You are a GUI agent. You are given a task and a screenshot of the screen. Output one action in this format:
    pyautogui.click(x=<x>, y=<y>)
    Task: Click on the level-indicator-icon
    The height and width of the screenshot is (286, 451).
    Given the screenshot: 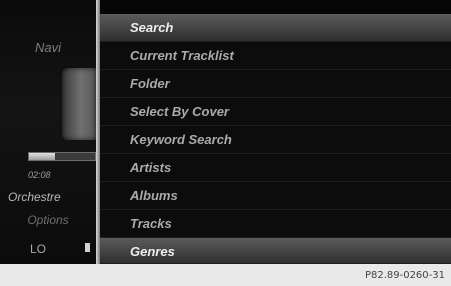 What is the action you would take?
    pyautogui.click(x=87, y=247)
    